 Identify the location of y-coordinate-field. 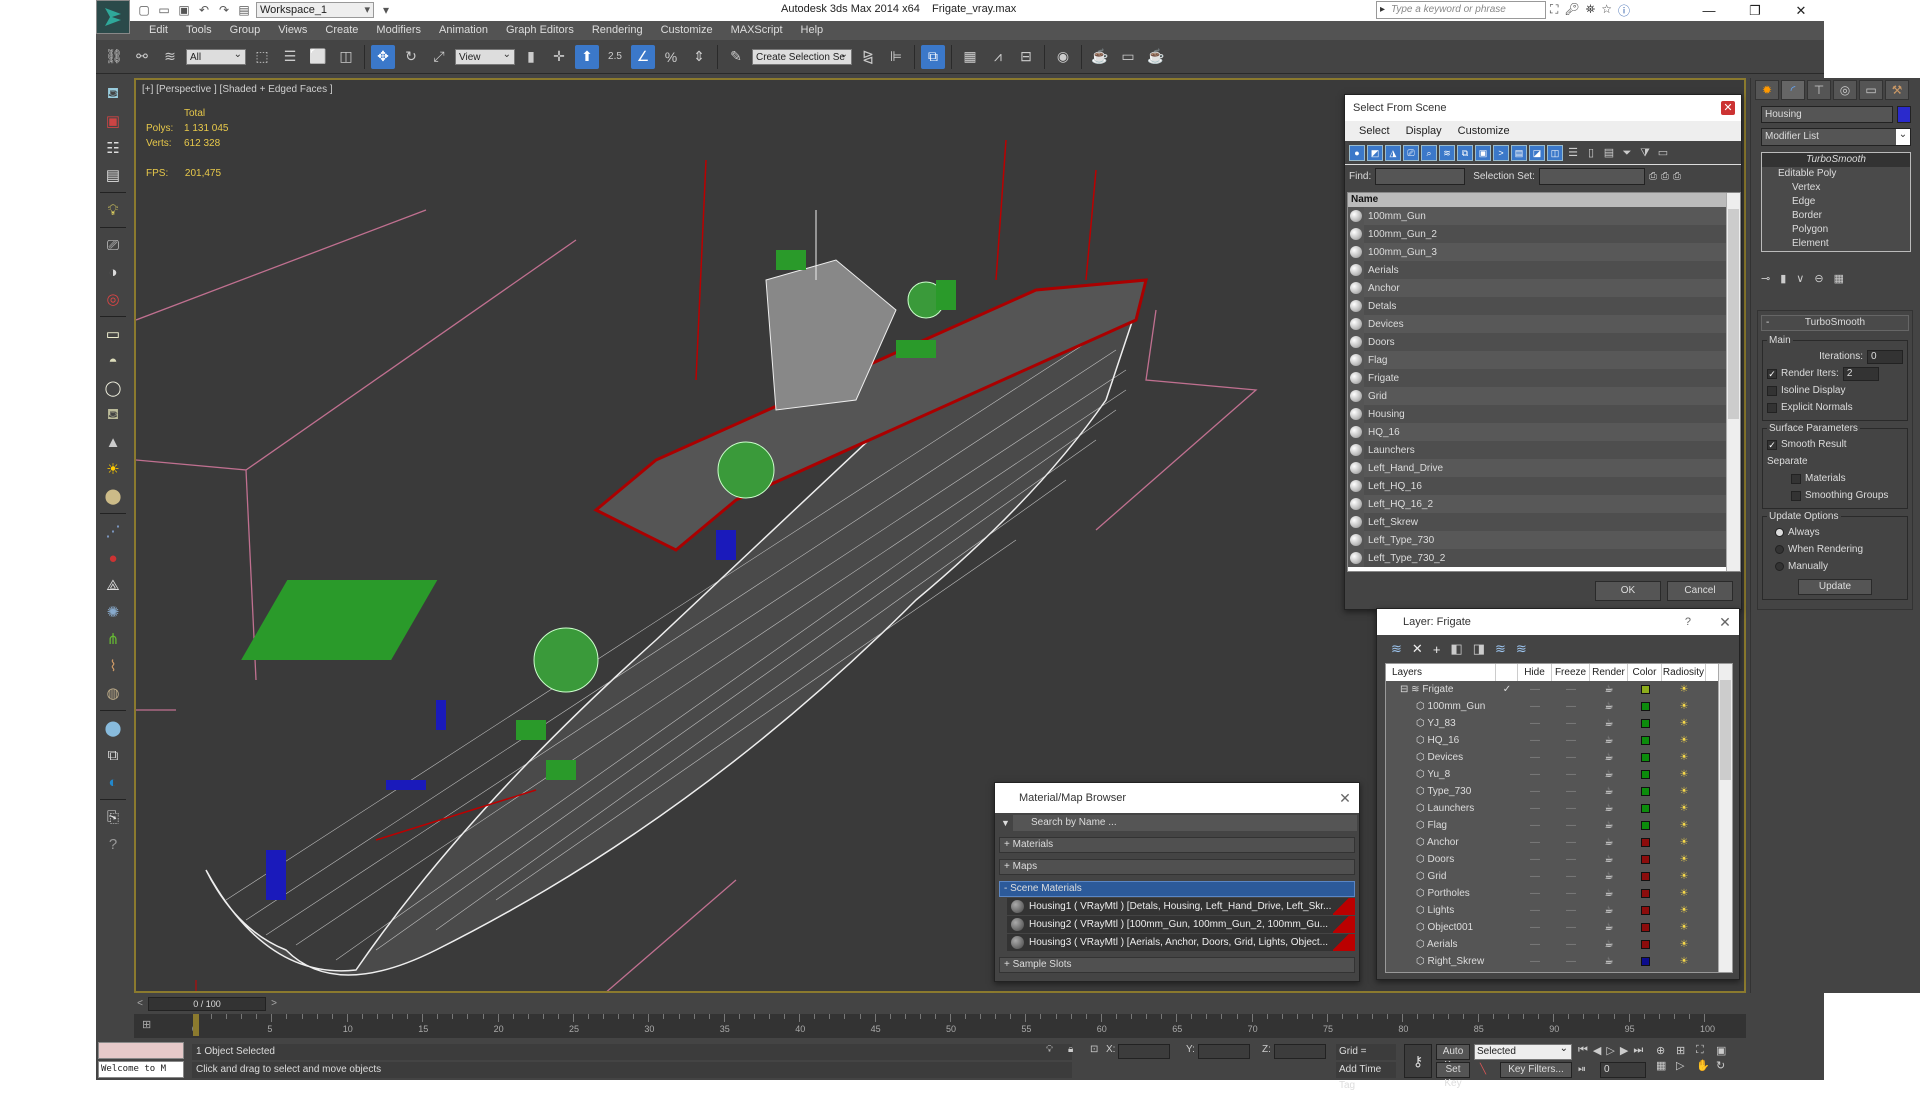
(1224, 1051).